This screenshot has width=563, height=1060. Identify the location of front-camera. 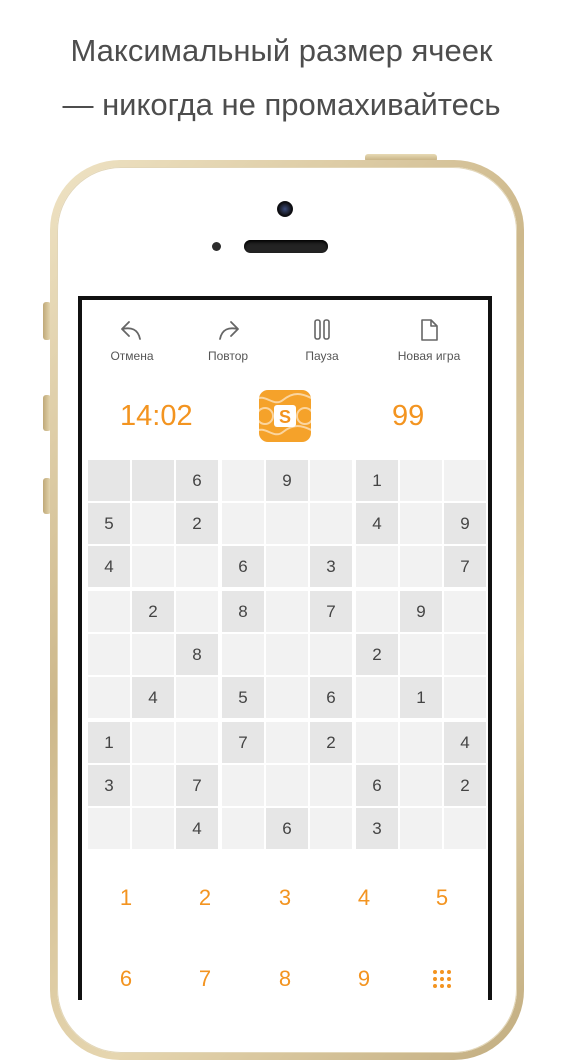
(285, 209).